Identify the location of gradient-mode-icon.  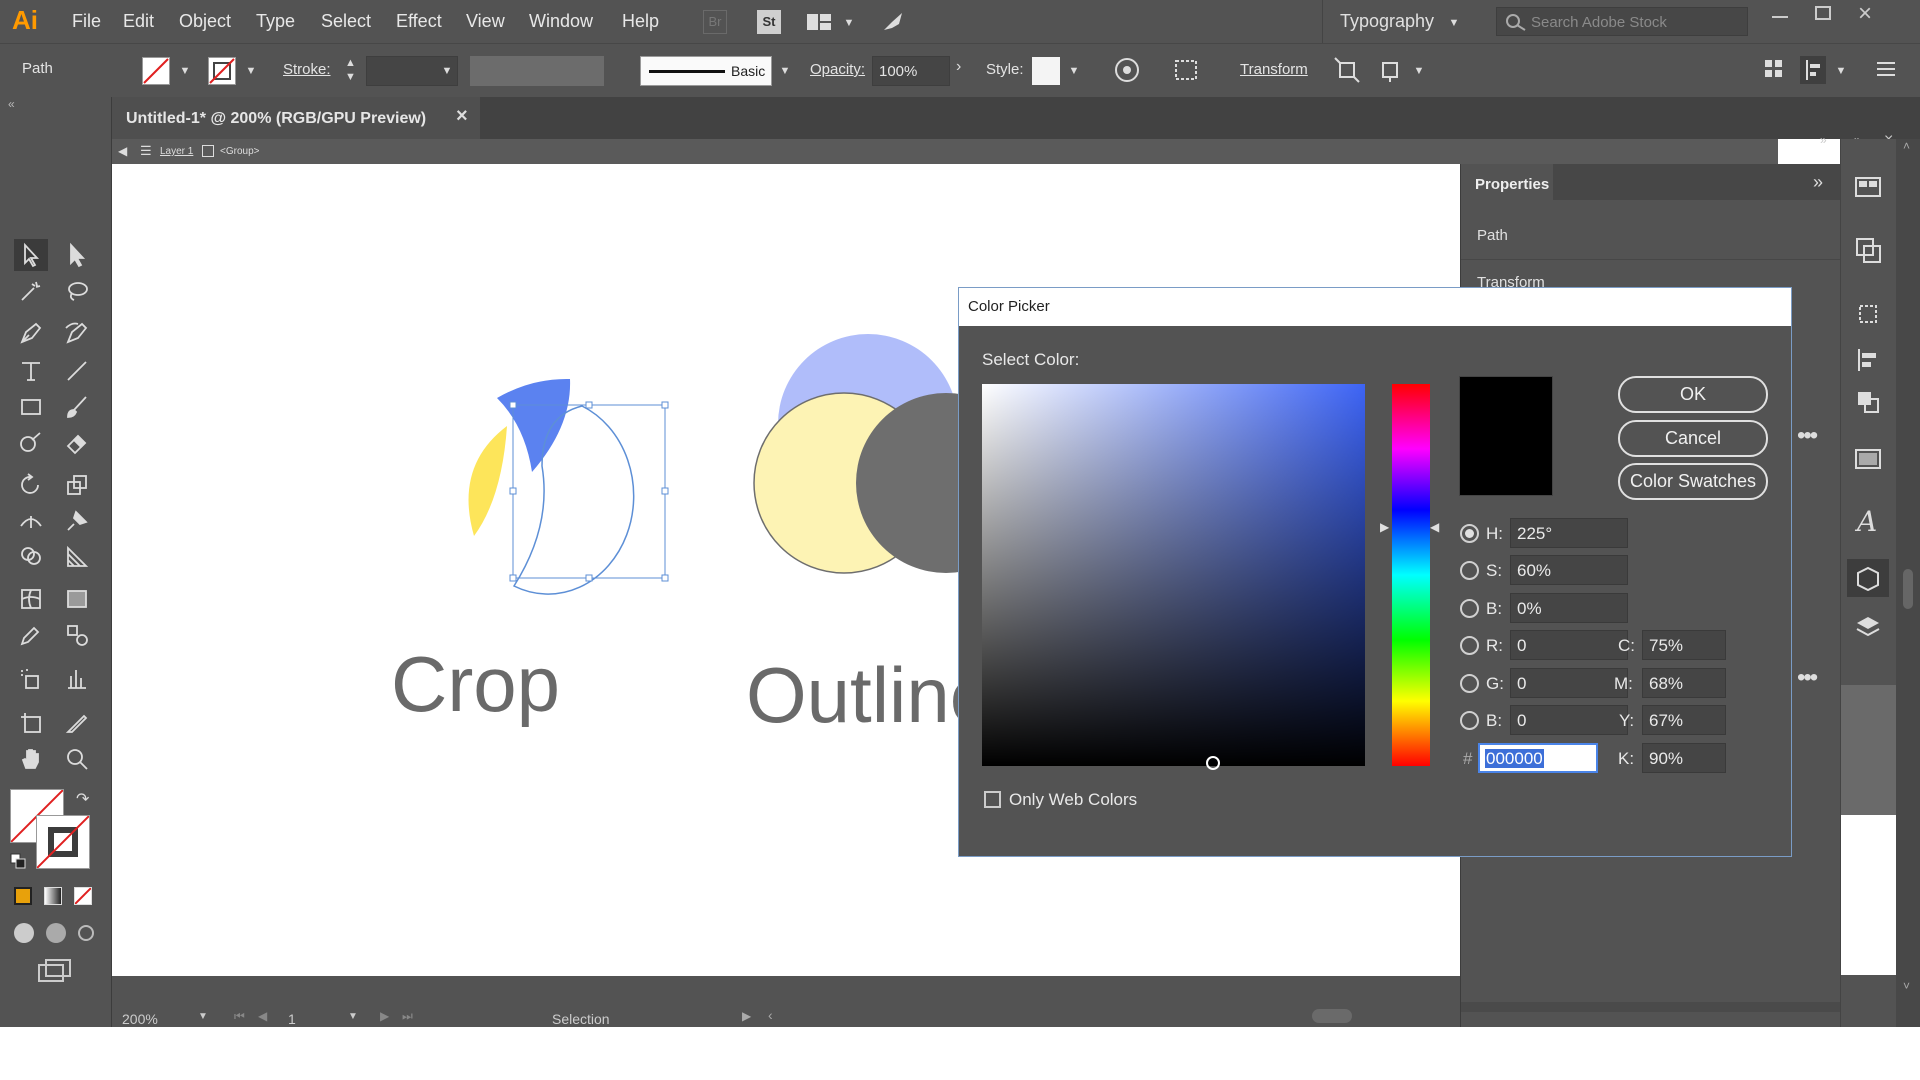
(53, 896).